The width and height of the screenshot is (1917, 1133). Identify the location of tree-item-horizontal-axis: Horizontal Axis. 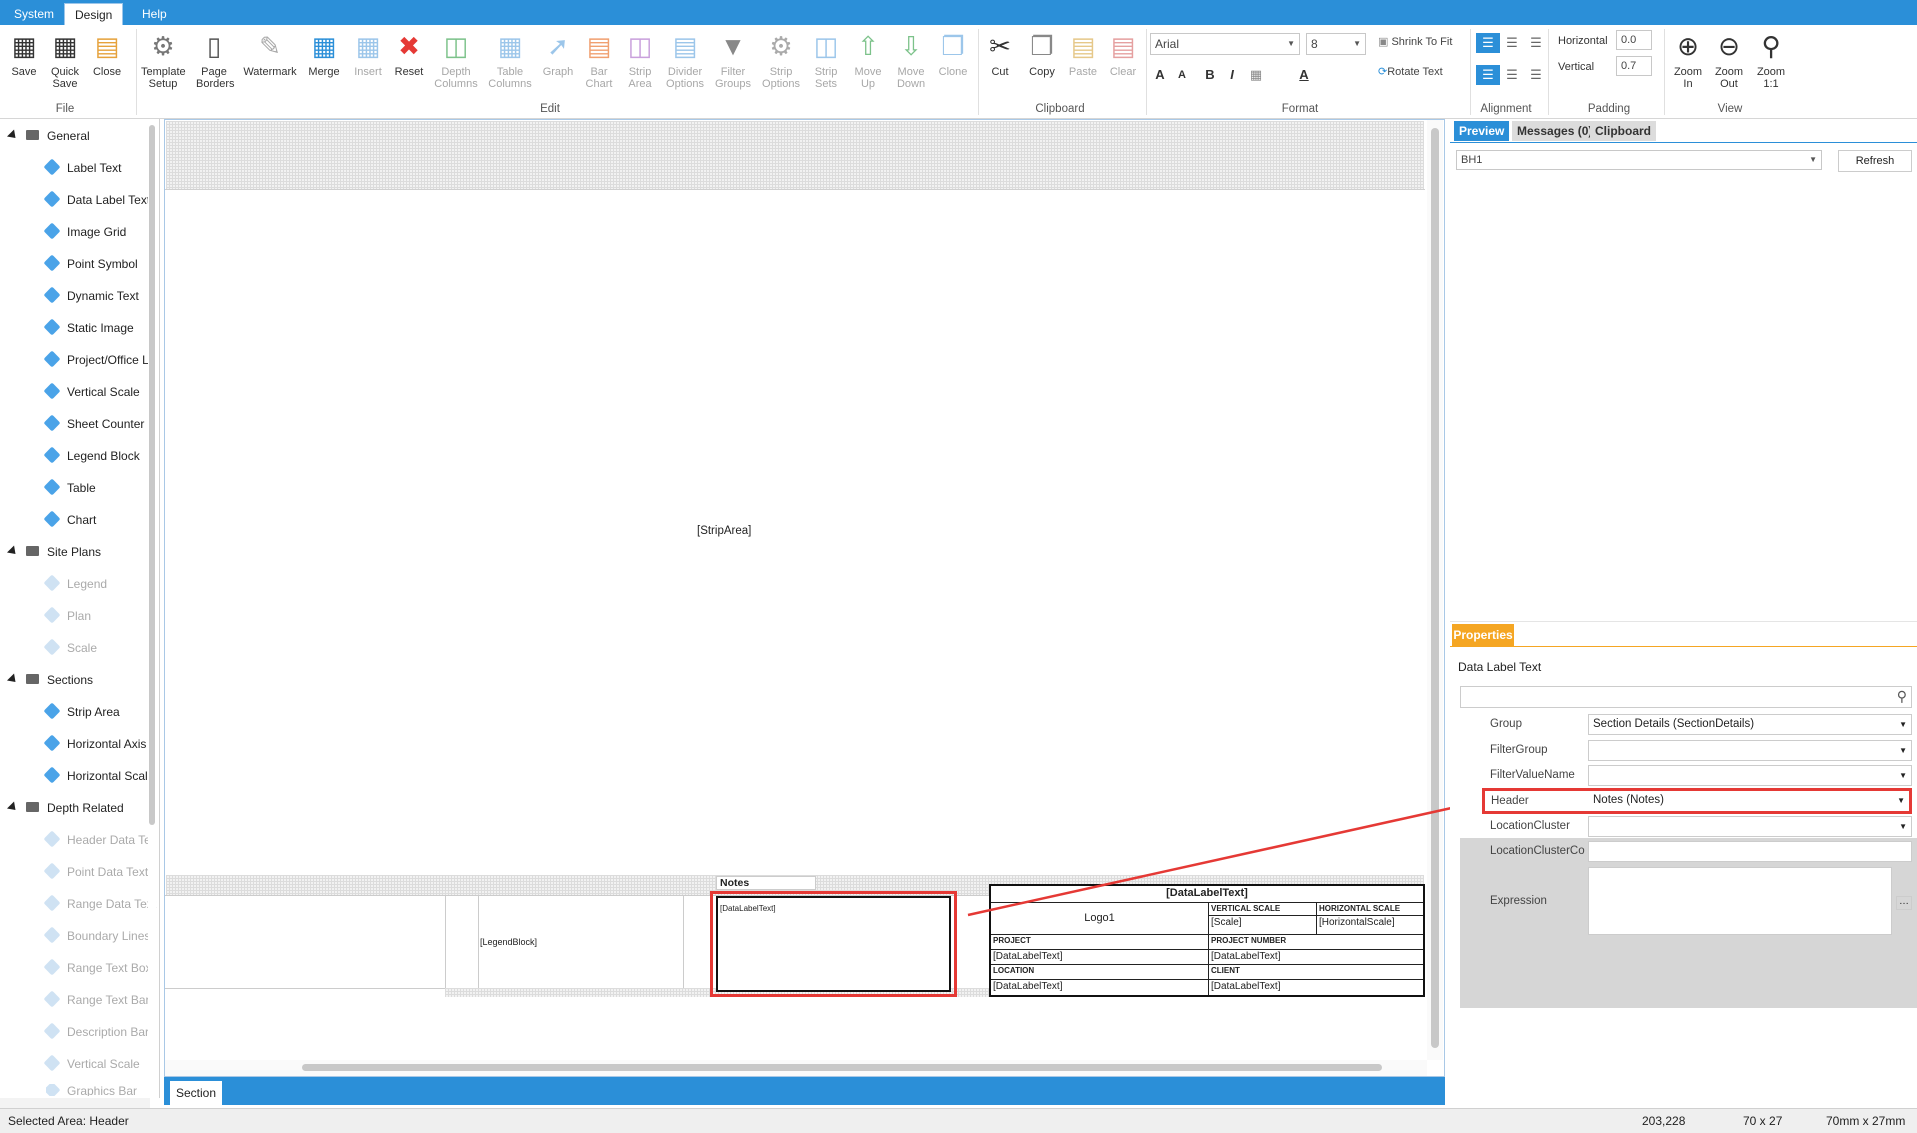
(94, 744).